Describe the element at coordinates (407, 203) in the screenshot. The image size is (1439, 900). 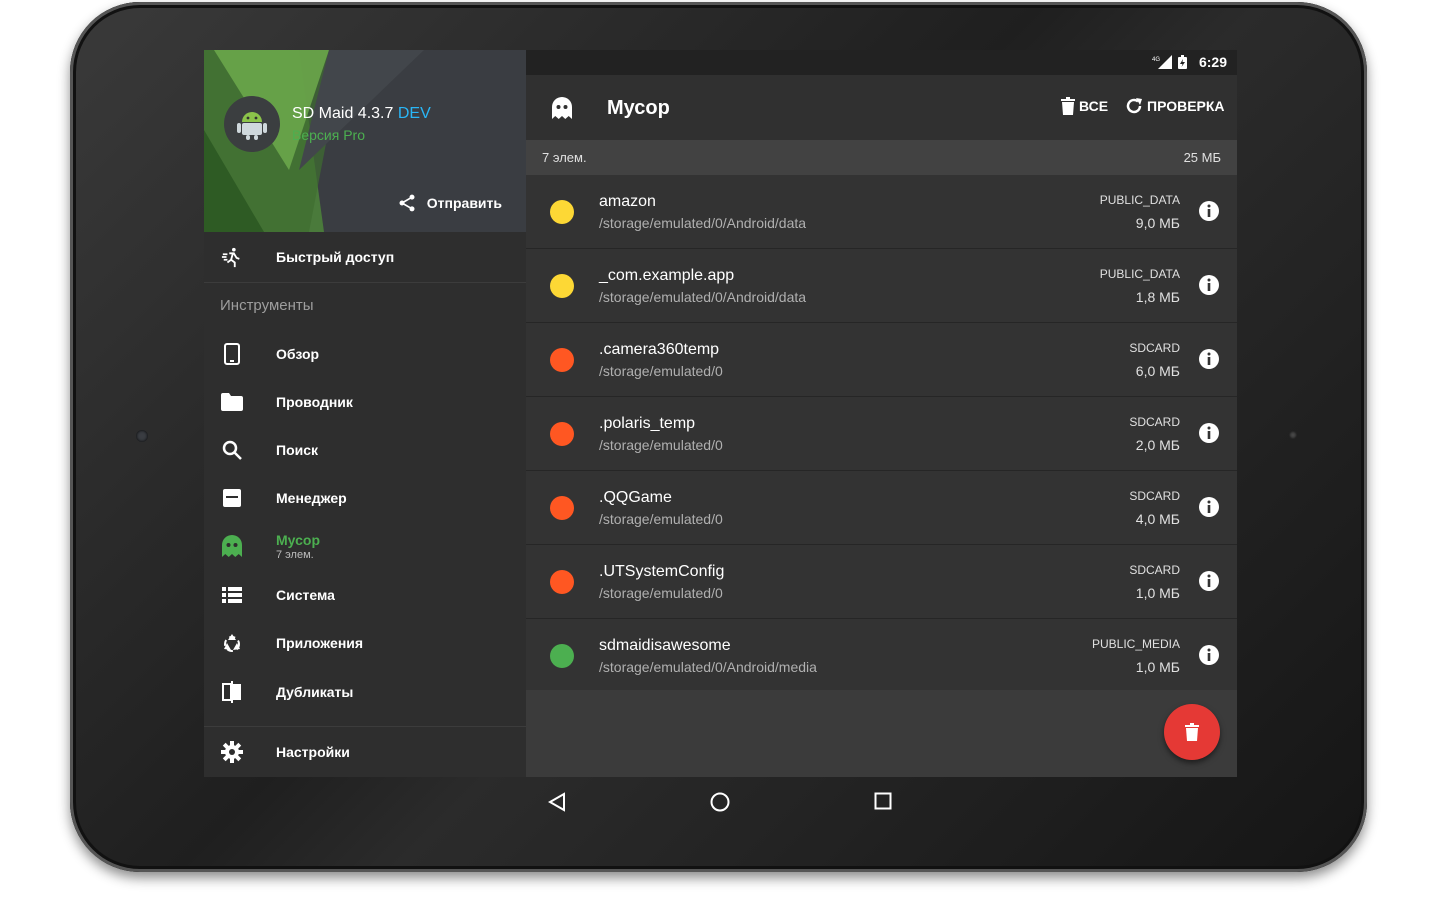
I see `share-icon` at that location.